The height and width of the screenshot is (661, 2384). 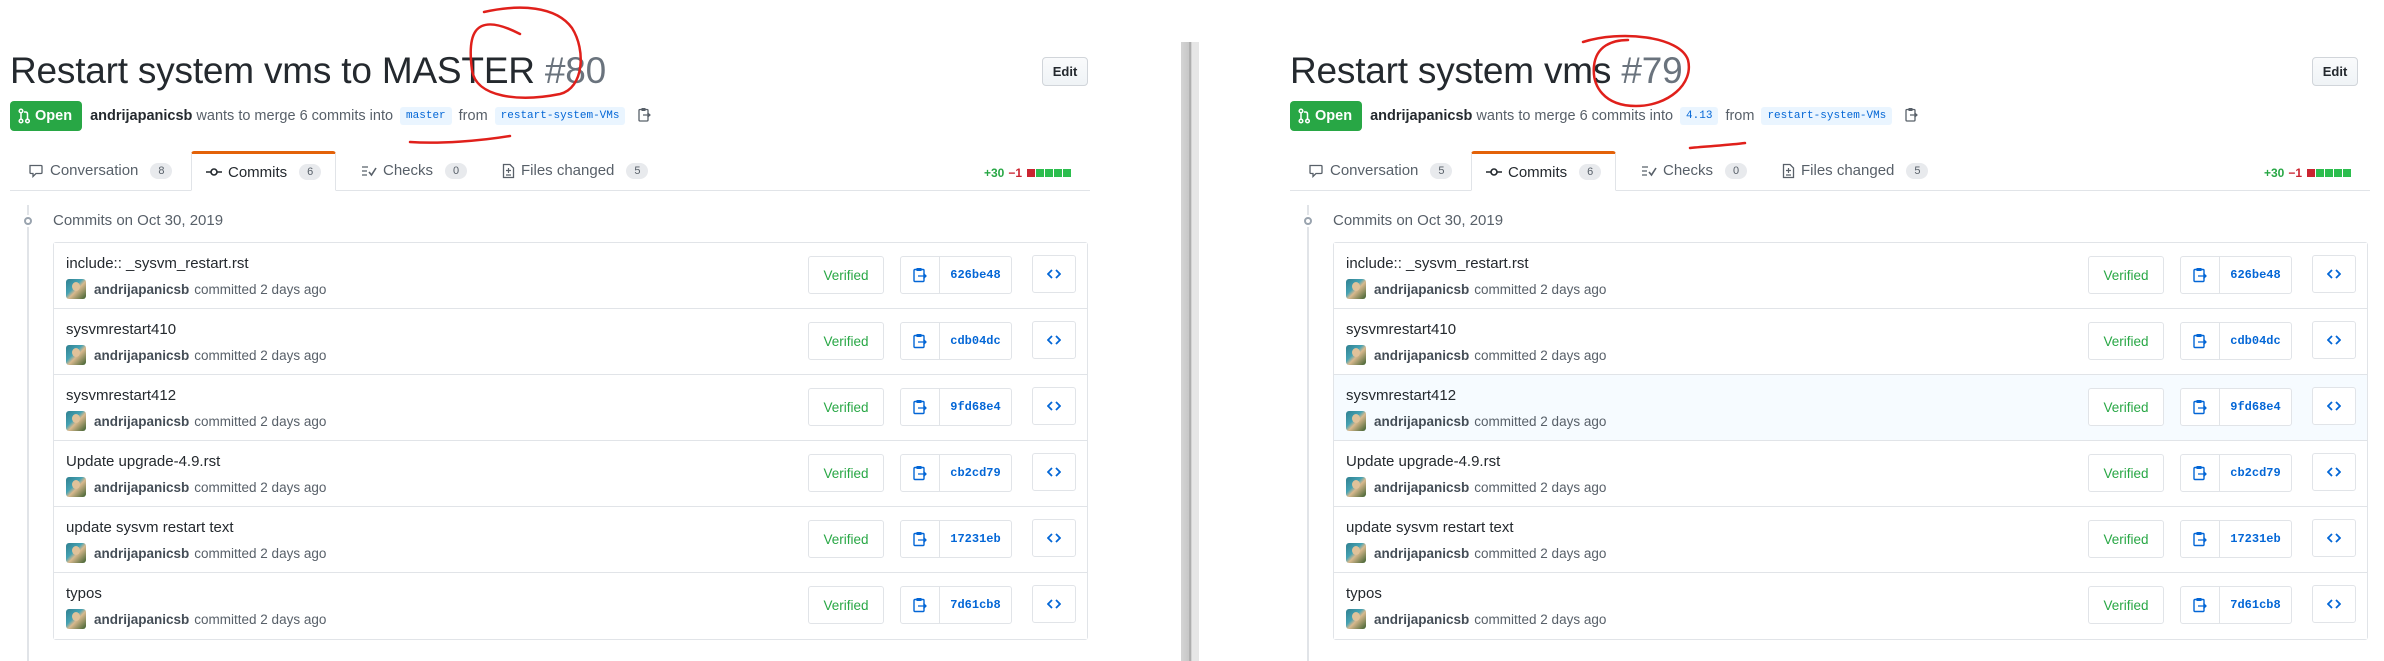 What do you see at coordinates (100, 170) in the screenshot?
I see `tab-conversation: Conversation 8` at bounding box center [100, 170].